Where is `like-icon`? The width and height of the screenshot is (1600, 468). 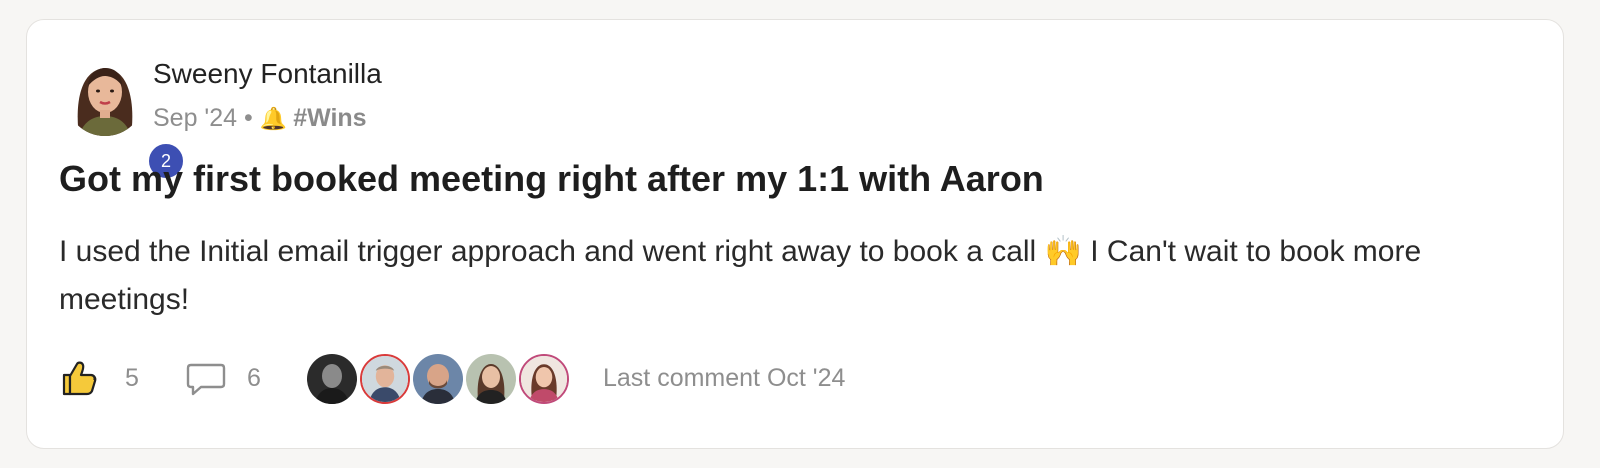 like-icon is located at coordinates (79, 378).